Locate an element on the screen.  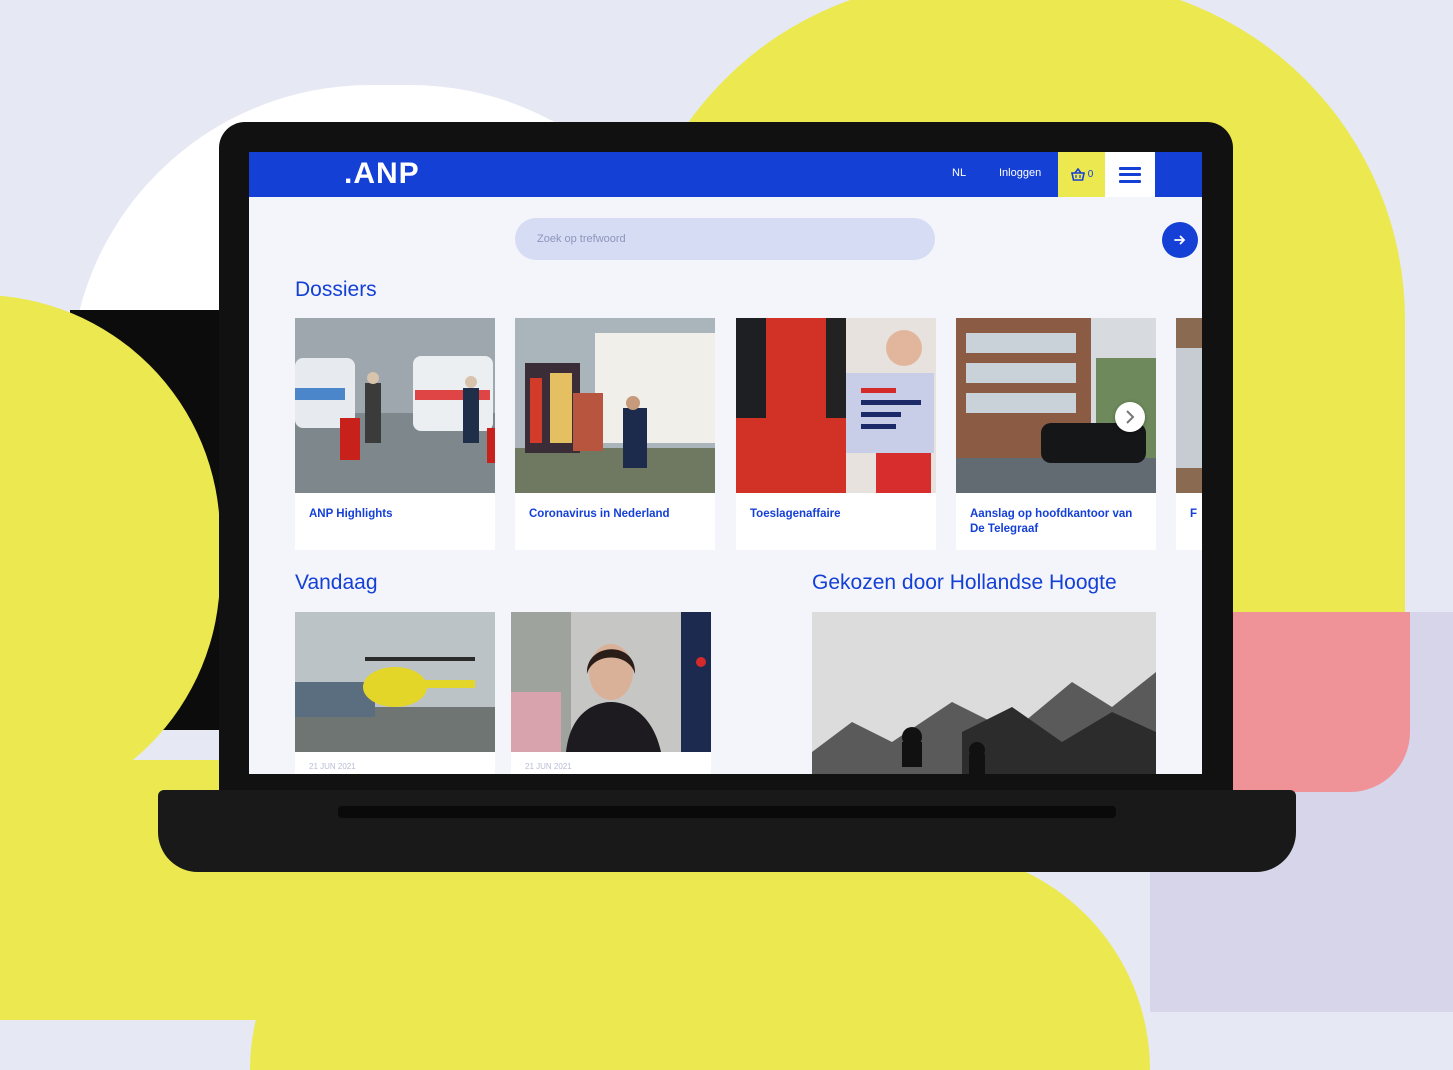
dossier-label: Toeslagenaffaire is located at coordinates (795, 514).